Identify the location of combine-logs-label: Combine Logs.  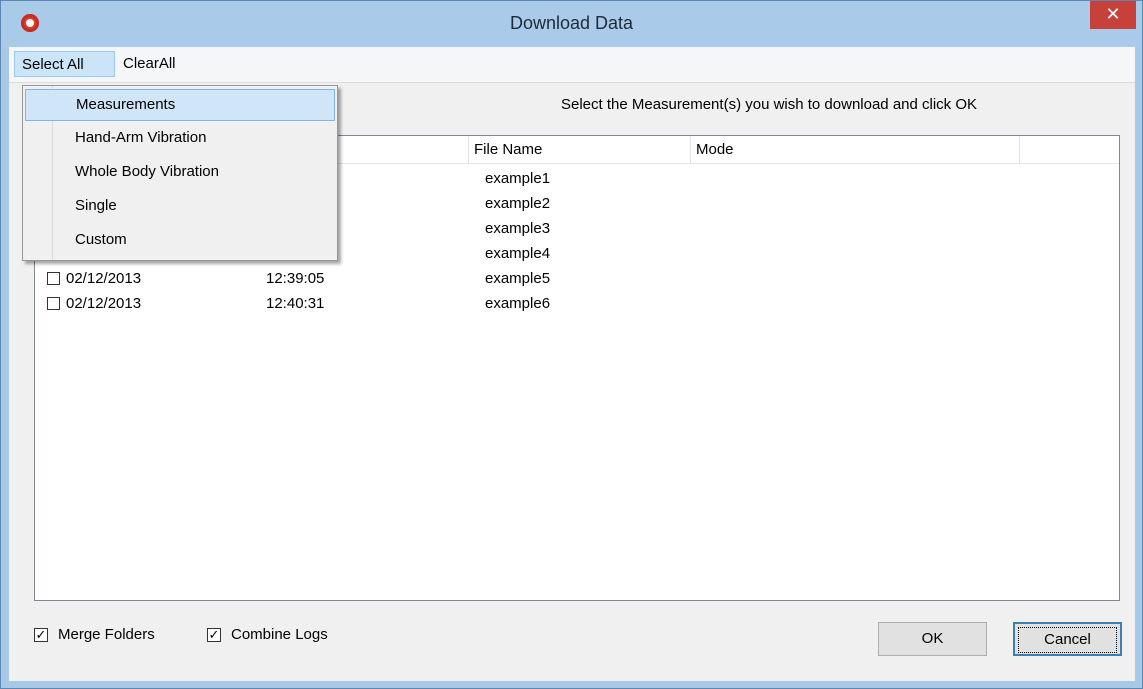
(279, 634).